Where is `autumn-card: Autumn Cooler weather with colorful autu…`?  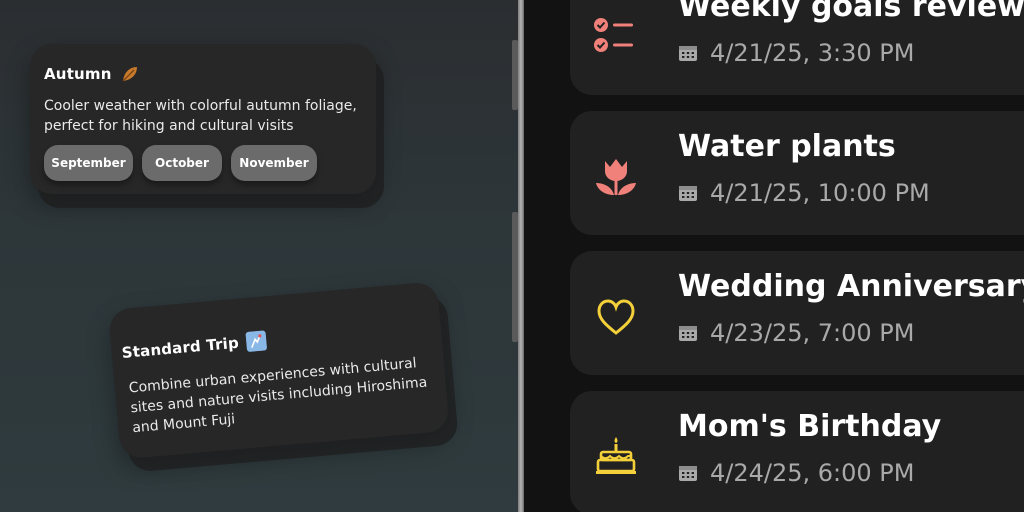
autumn-card: Autumn Cooler weather with colorful autu… is located at coordinates (203, 119).